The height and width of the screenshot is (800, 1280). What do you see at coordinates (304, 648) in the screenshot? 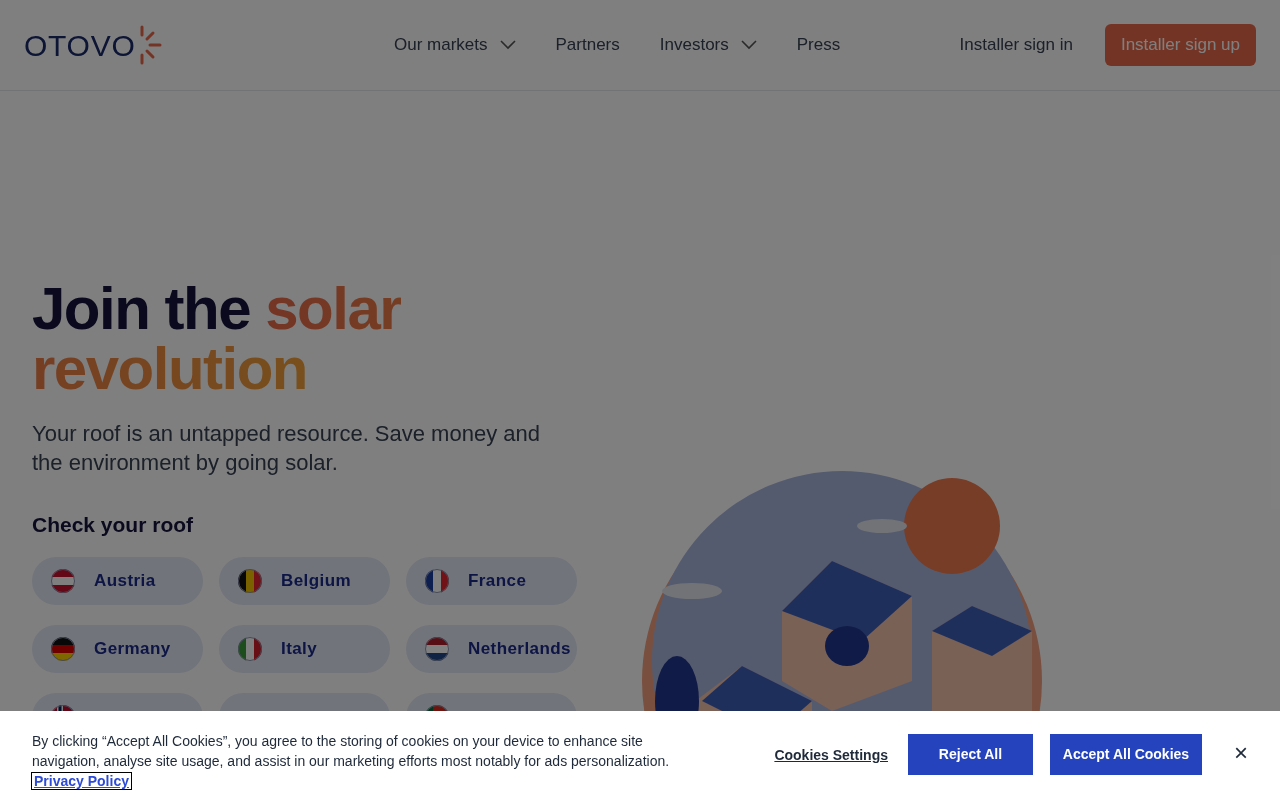
I see `country-button: Italy` at bounding box center [304, 648].